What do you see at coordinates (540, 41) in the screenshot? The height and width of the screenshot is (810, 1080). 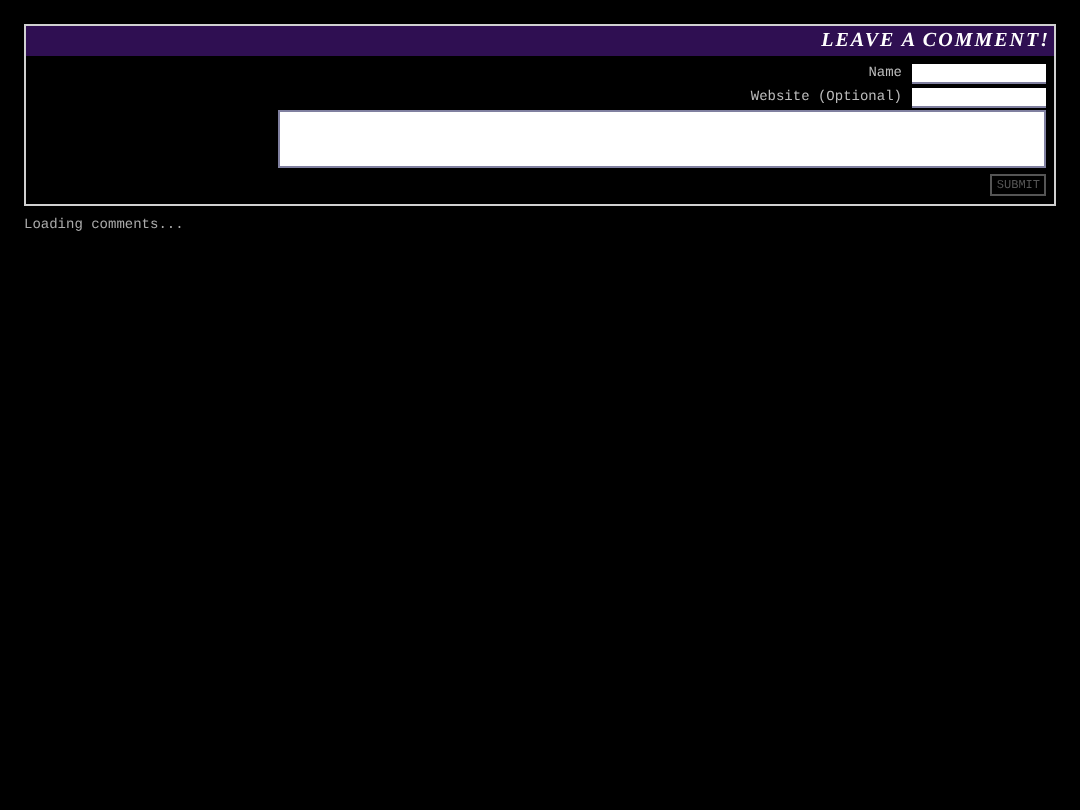 I see `form-title: LEAVE A COMMENT!` at bounding box center [540, 41].